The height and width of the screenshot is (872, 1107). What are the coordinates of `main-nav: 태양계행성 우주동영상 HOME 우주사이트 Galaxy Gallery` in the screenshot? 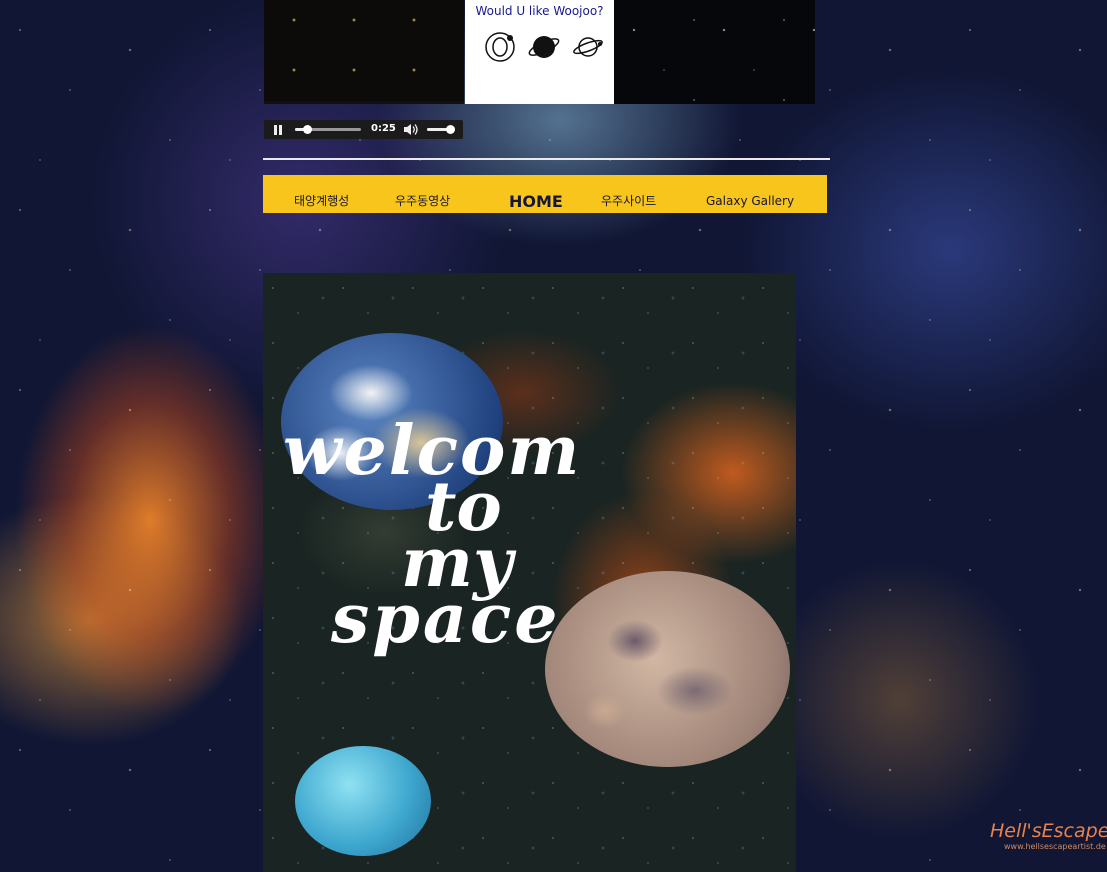 It's located at (545, 194).